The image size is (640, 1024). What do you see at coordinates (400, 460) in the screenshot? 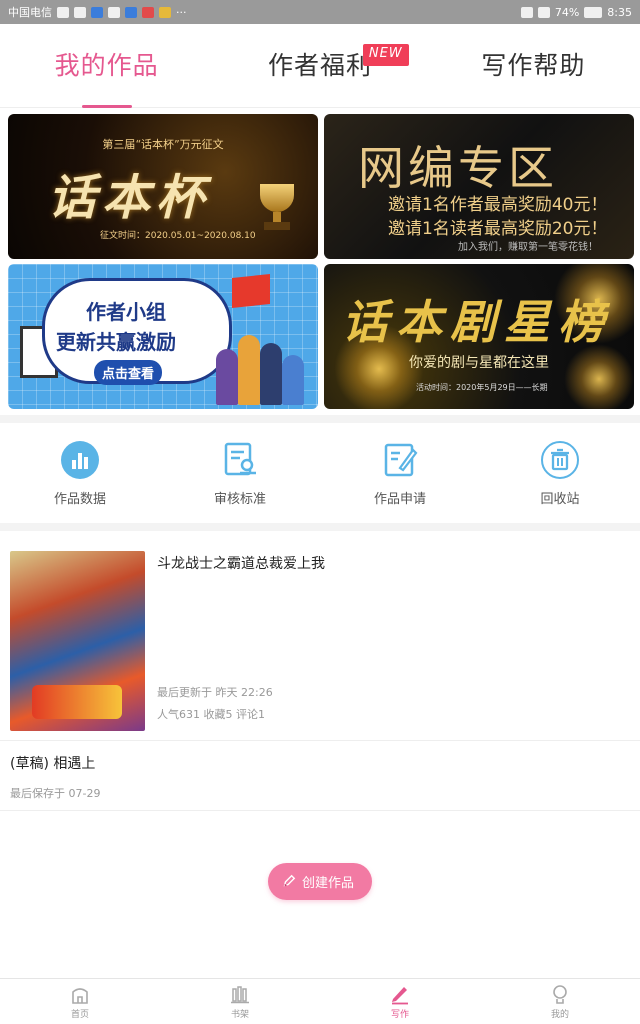
I see `apply-icon` at bounding box center [400, 460].